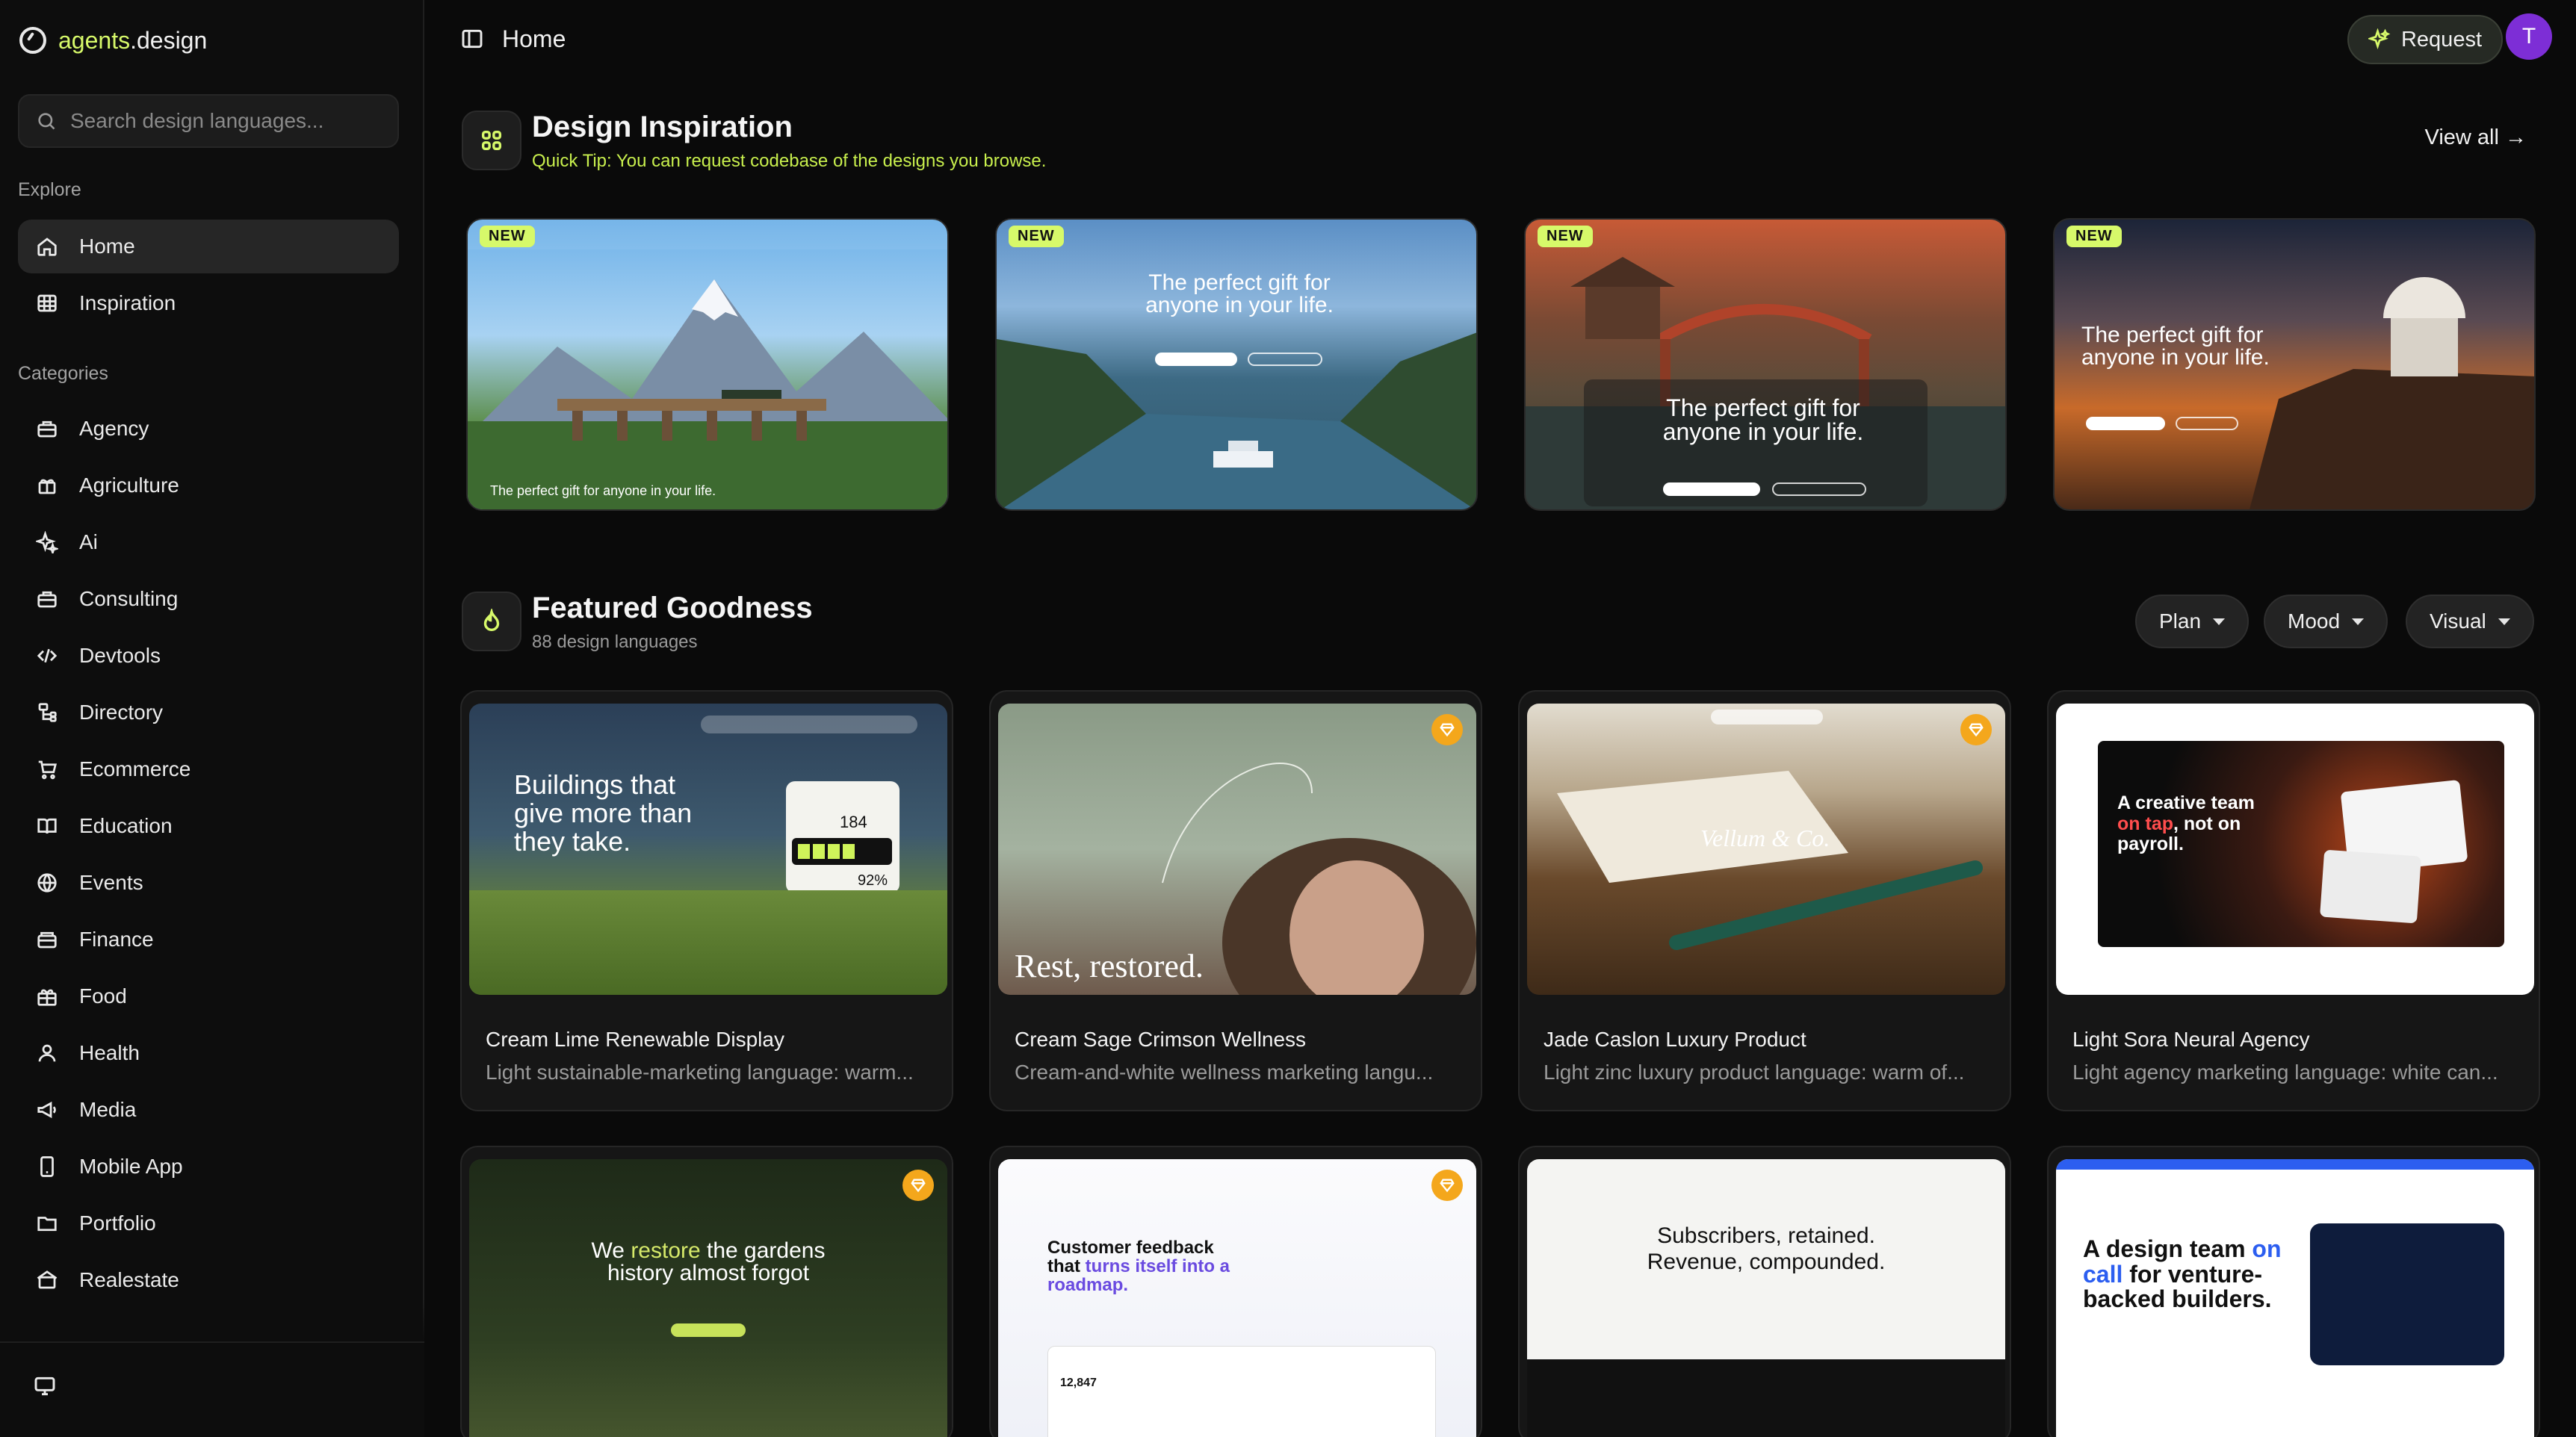 This screenshot has height=1437, width=2576. I want to click on featured-title: Featured Goodness, so click(672, 608).